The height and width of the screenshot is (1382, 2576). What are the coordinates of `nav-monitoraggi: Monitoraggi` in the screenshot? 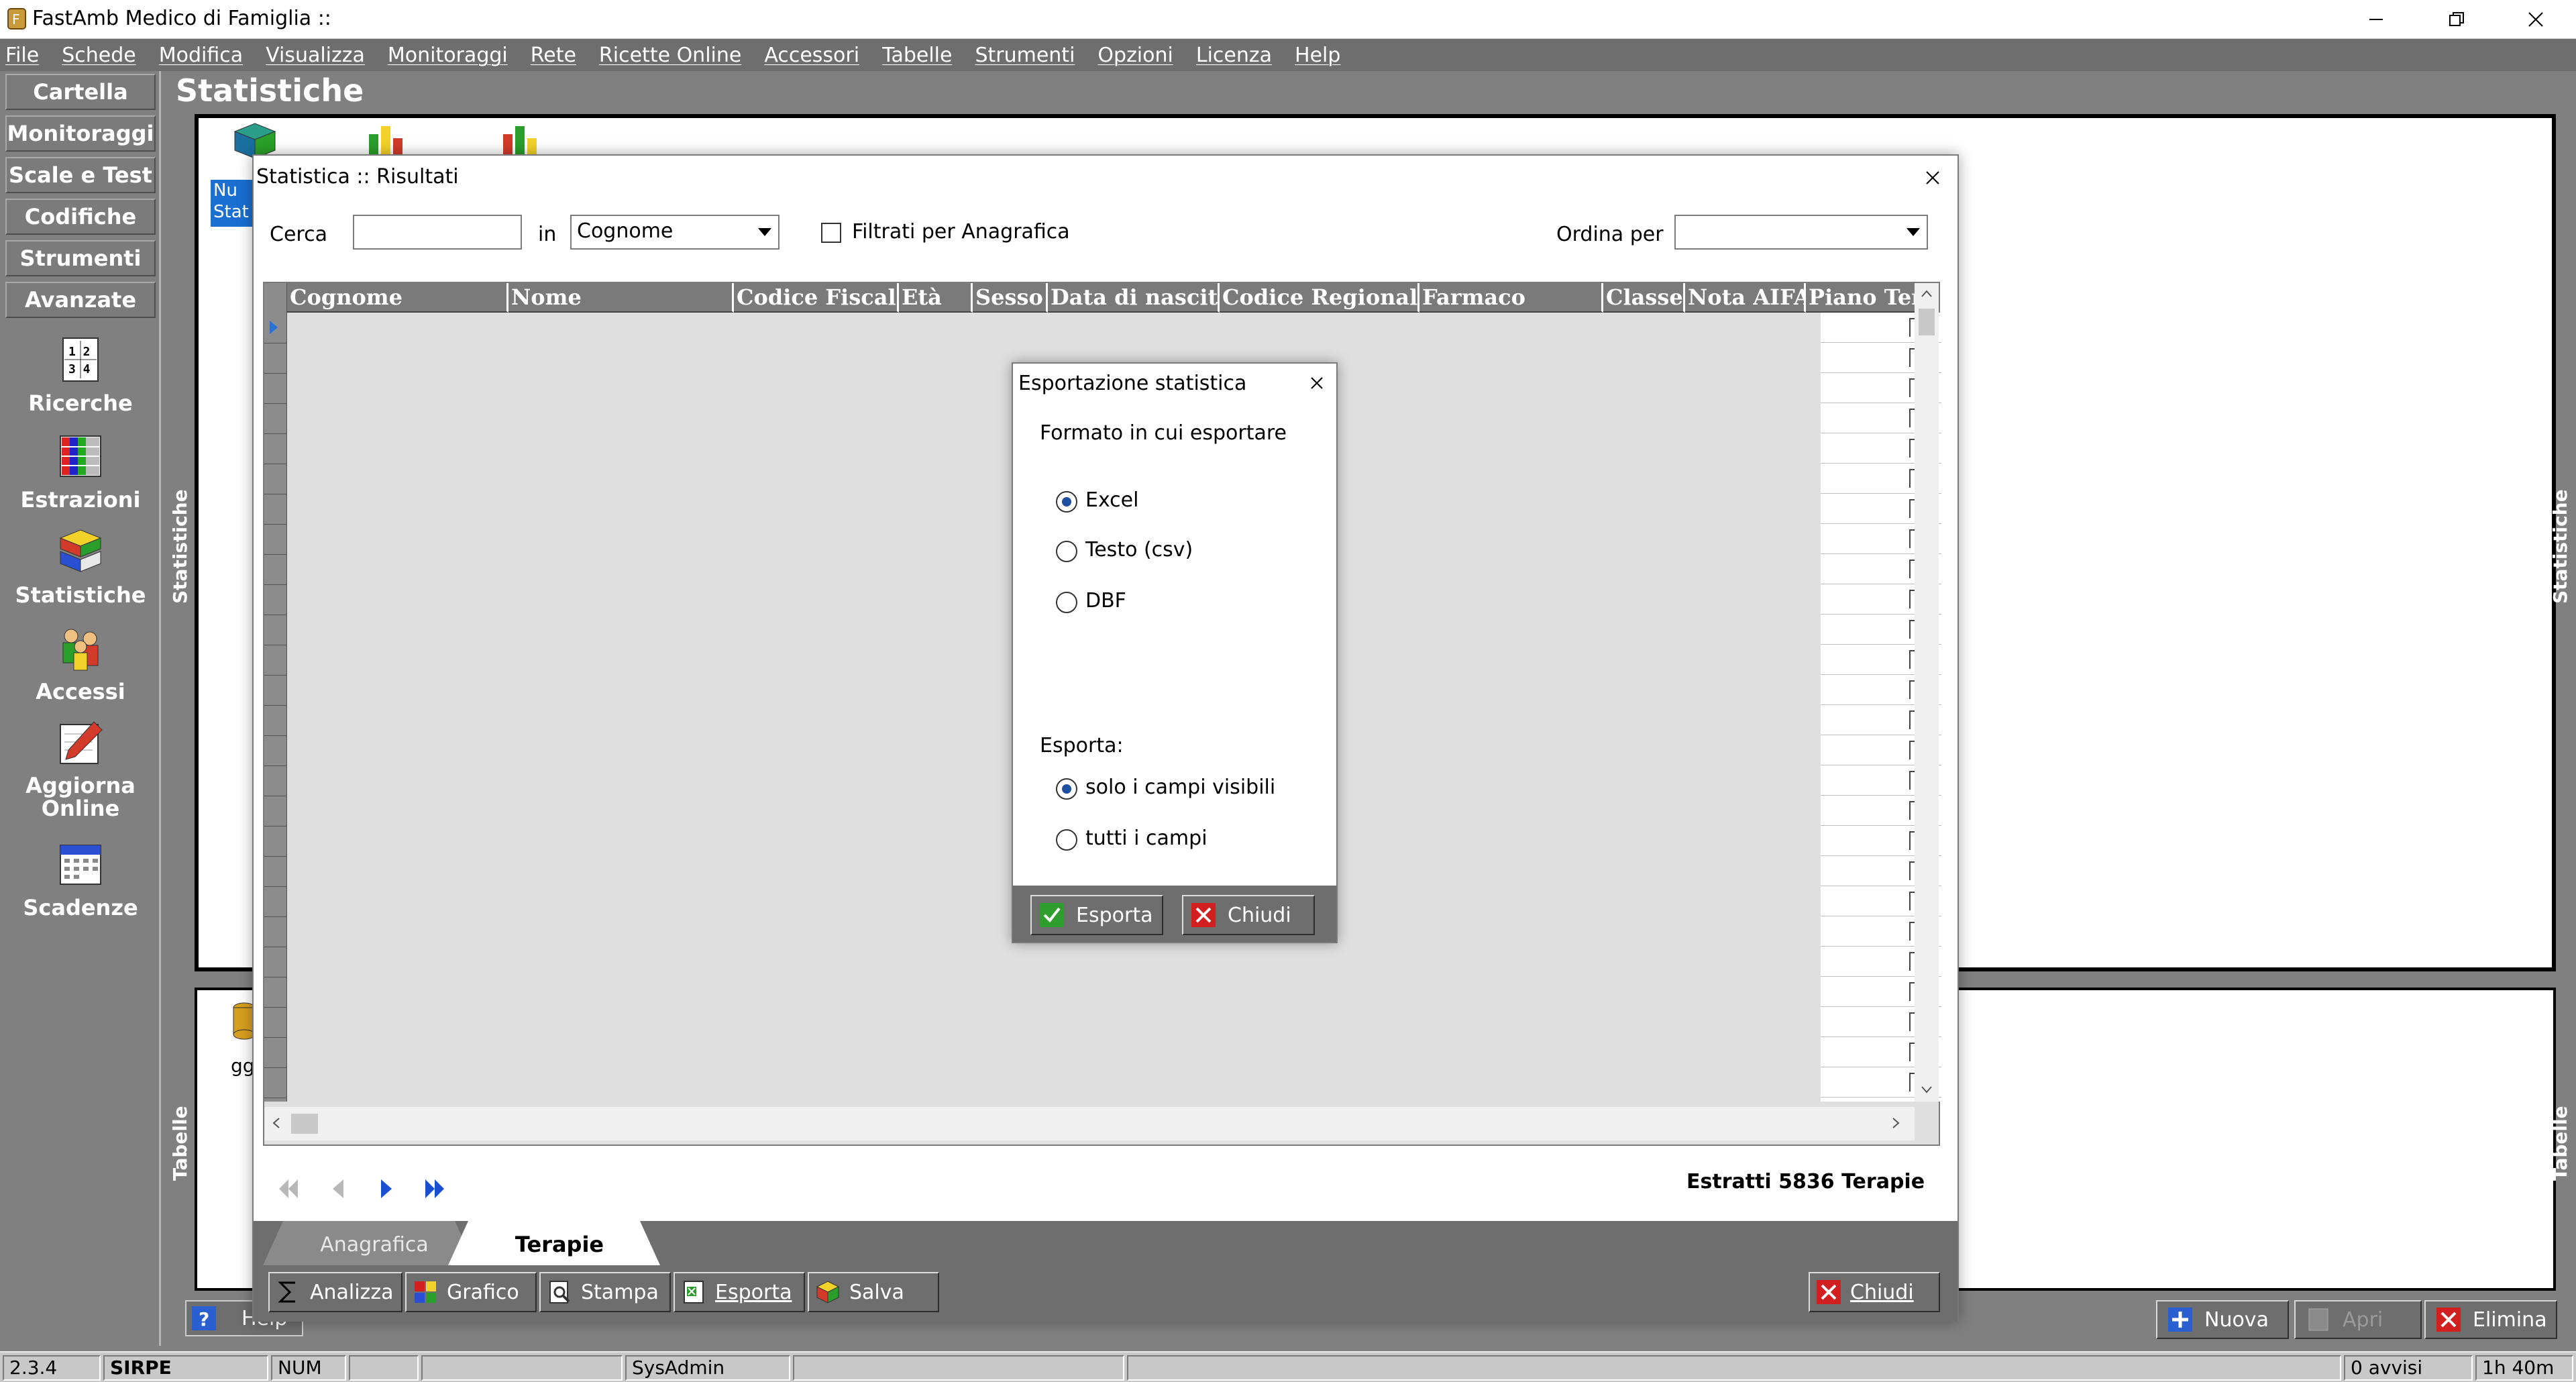 It's located at (80, 133).